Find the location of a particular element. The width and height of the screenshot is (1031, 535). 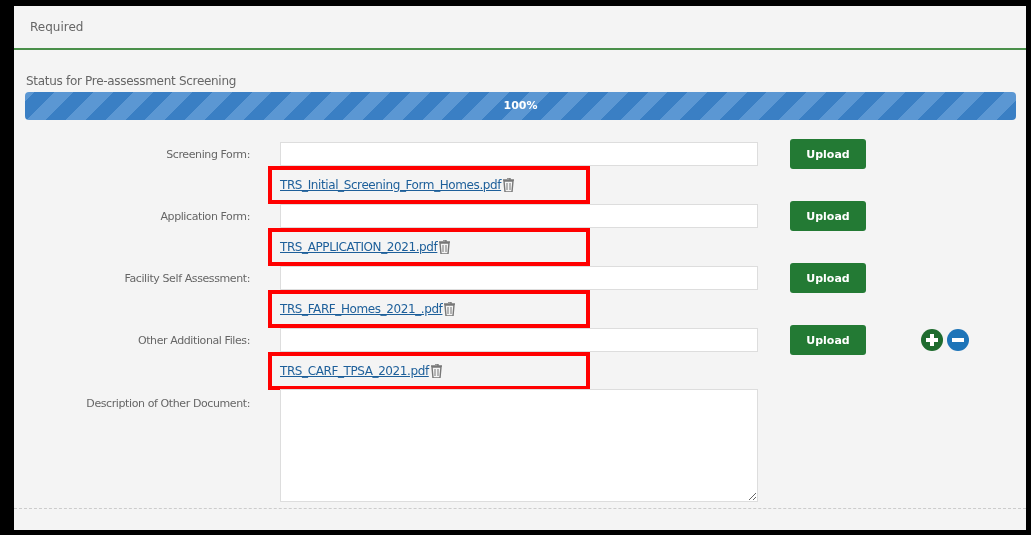

file-link: TRS_APPLICATION_2021.pdf is located at coordinates (359, 247).